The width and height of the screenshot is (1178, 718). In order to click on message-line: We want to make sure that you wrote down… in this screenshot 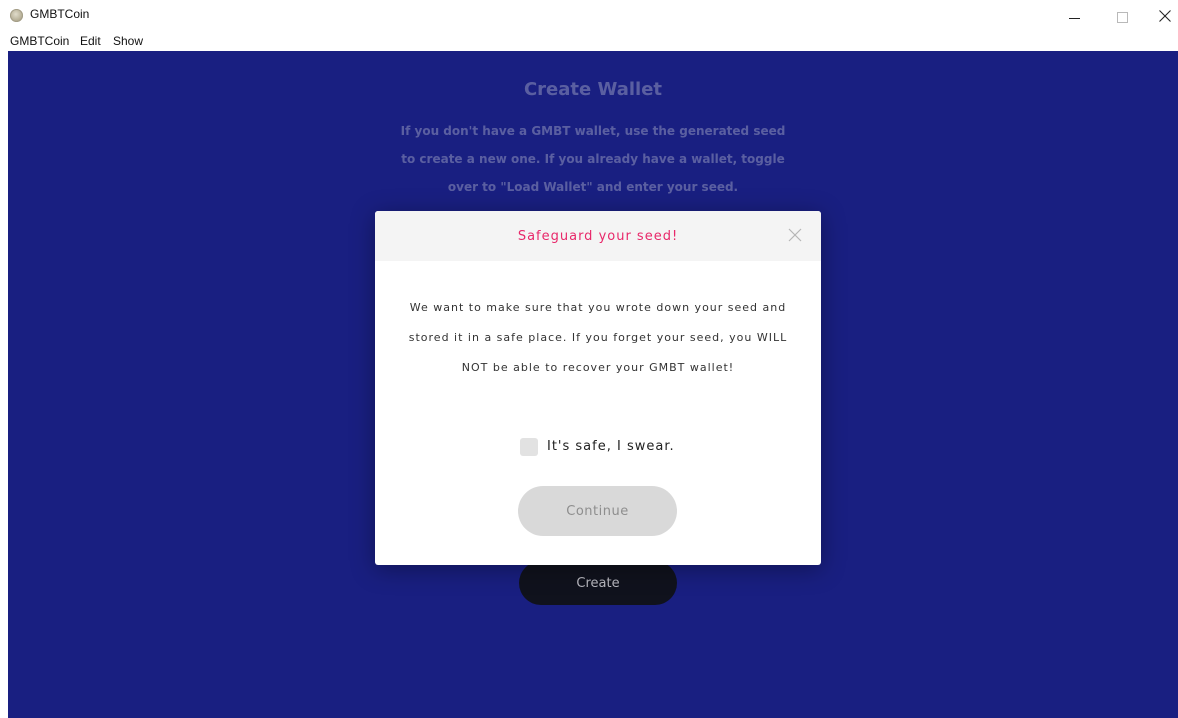, I will do `click(598, 307)`.